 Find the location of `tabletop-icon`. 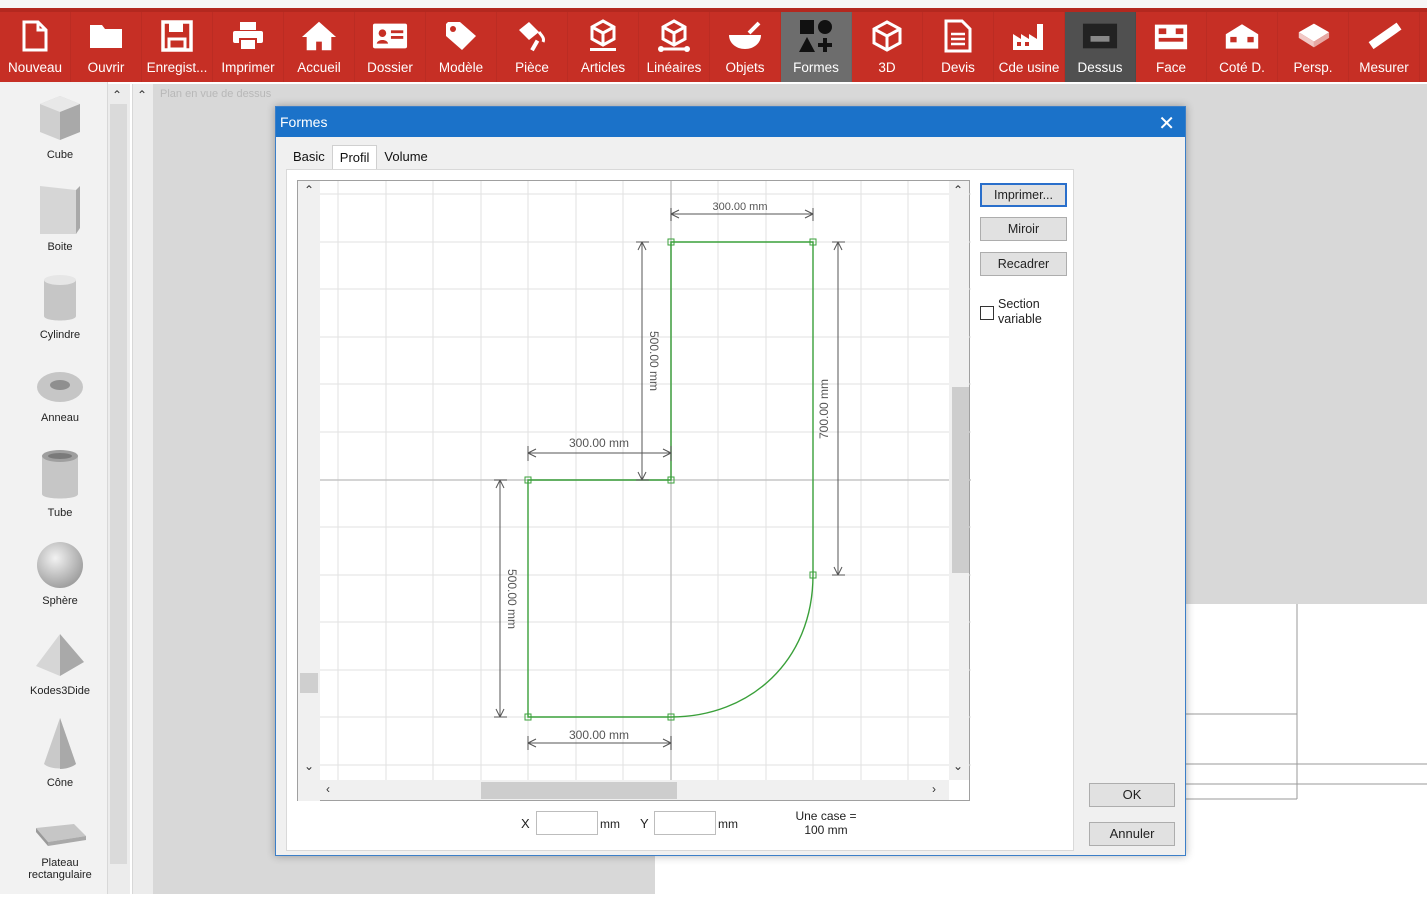

tabletop-icon is located at coordinates (61, 835).